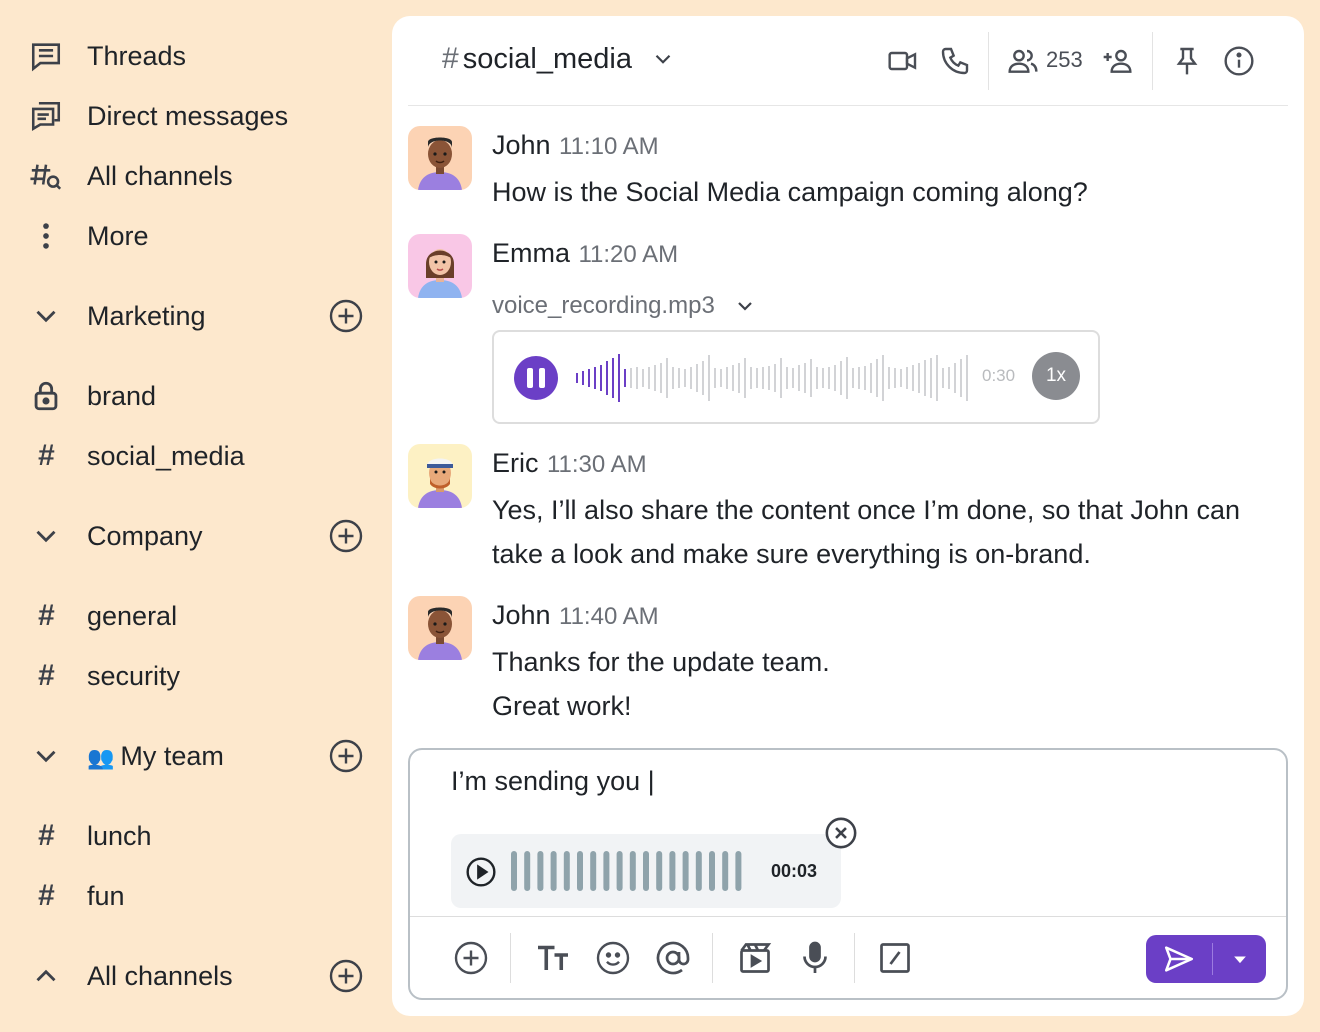 This screenshot has height=1032, width=1320. What do you see at coordinates (1239, 61) in the screenshot?
I see `info-icon` at bounding box center [1239, 61].